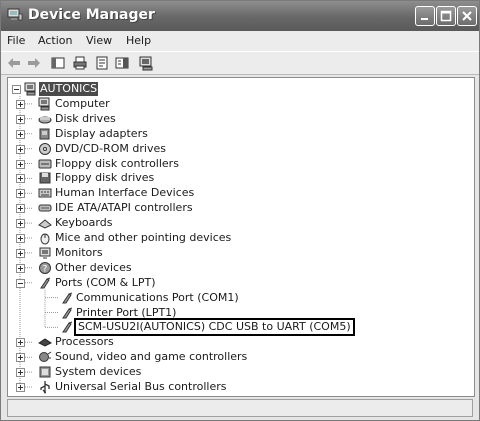 The width and height of the screenshot is (480, 421). I want to click on back-icon, so click(14, 63).